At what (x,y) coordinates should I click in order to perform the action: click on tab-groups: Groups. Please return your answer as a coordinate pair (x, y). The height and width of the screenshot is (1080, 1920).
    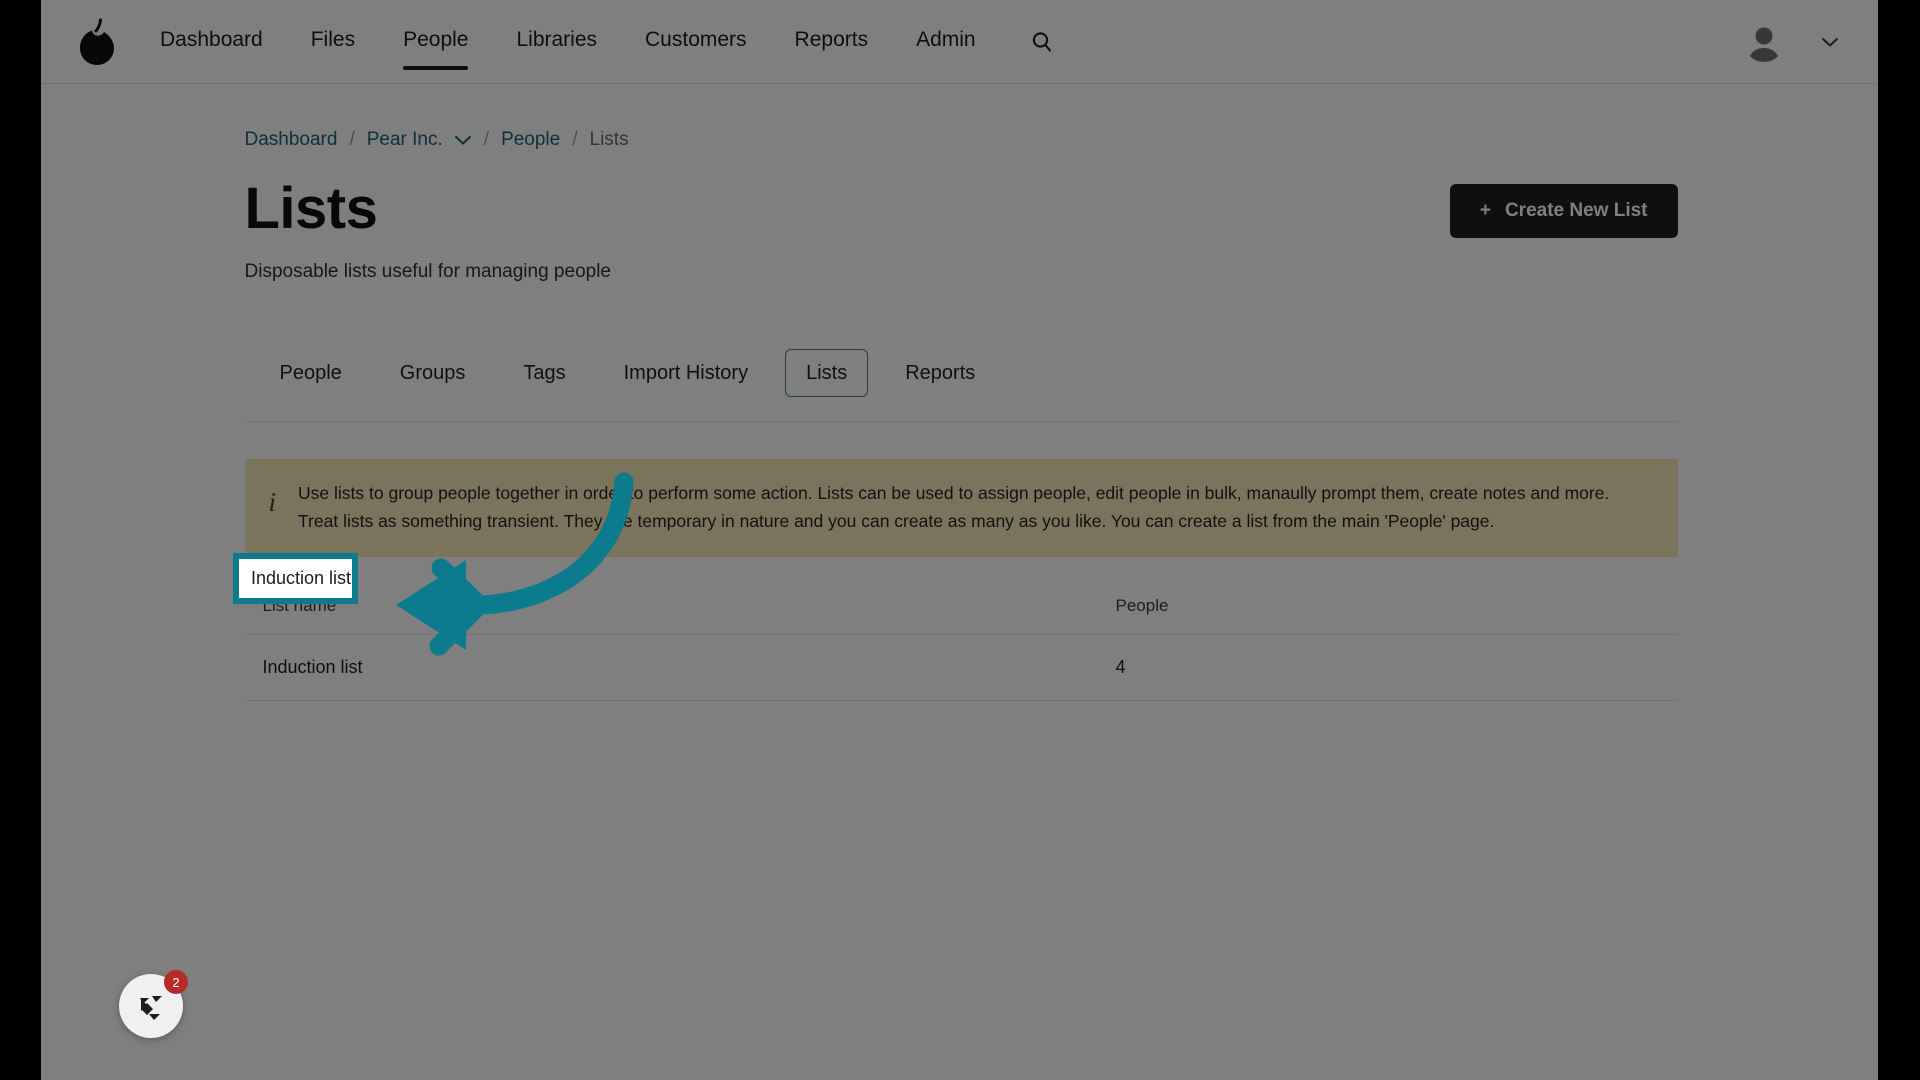
    Looking at the image, I should click on (433, 373).